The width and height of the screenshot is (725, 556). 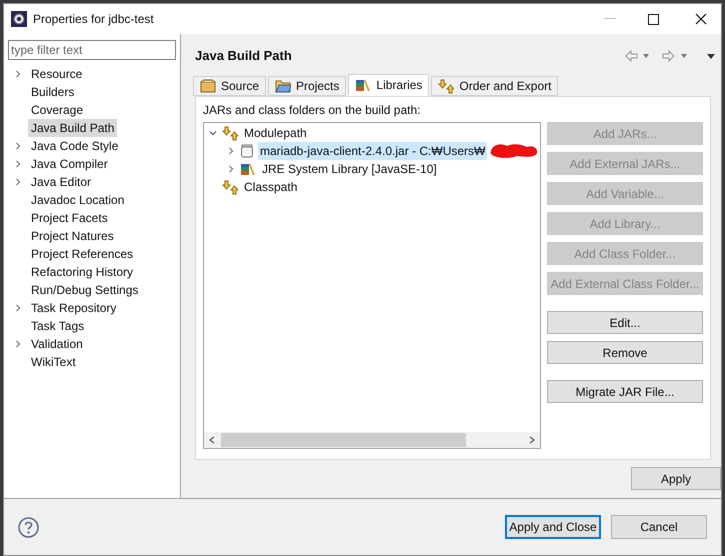 I want to click on help-icon, so click(x=28, y=527).